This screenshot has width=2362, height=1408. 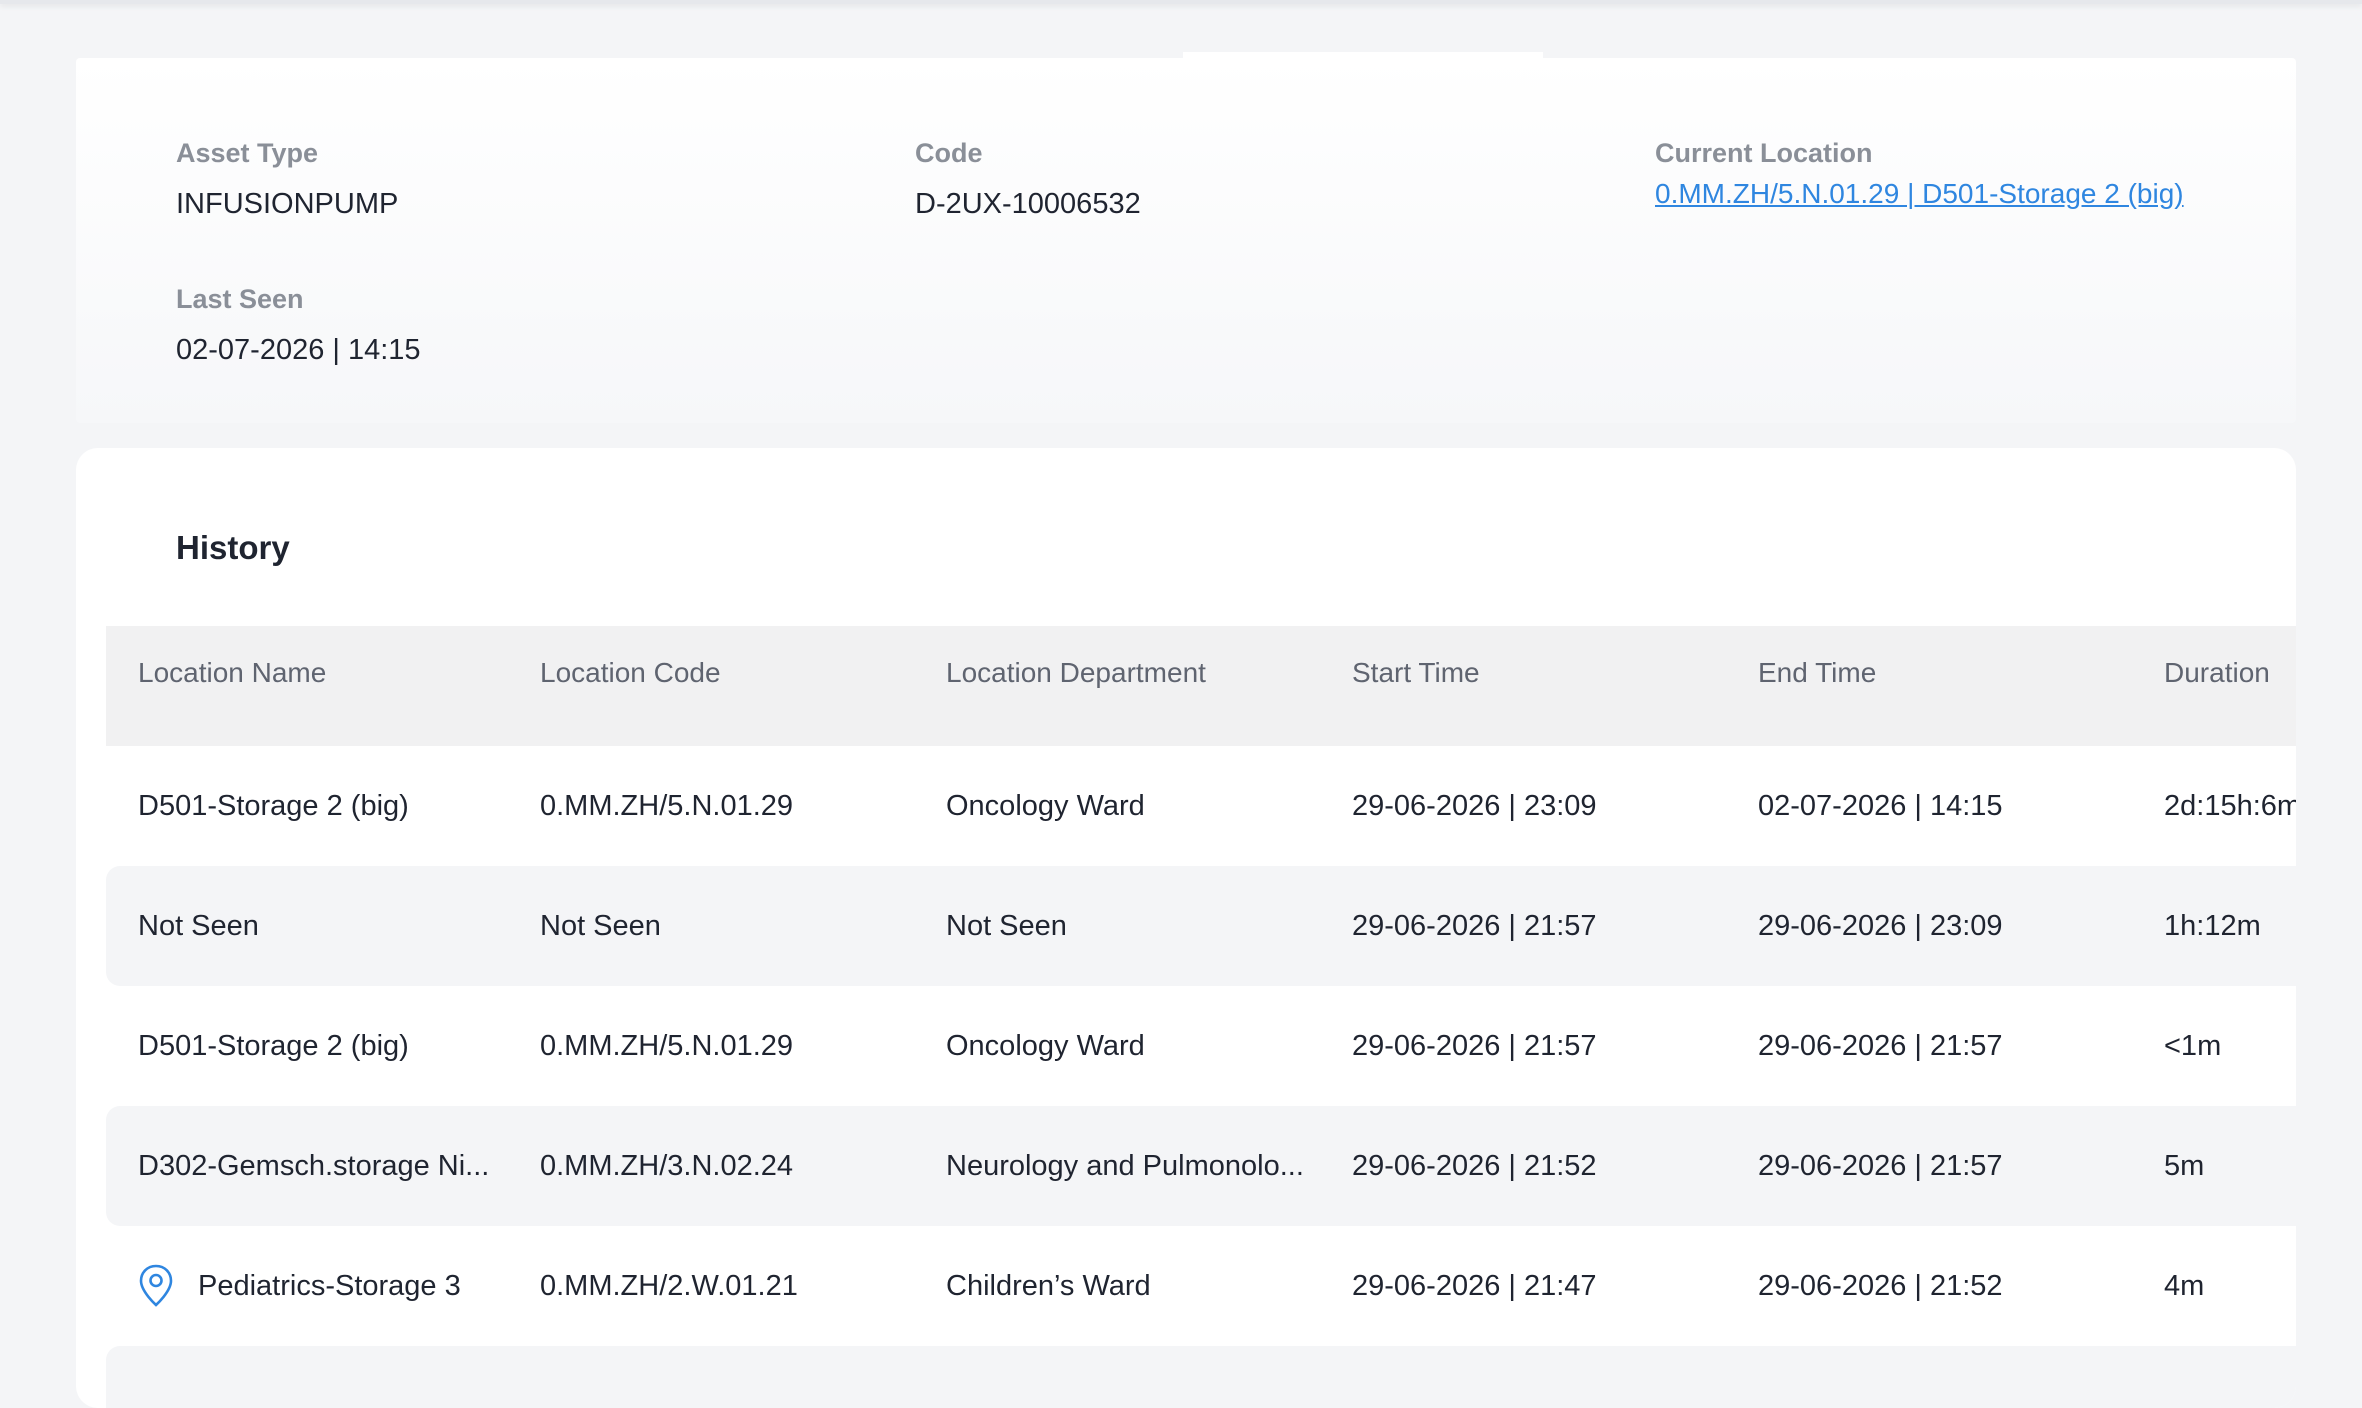 What do you see at coordinates (2217, 673) in the screenshot?
I see `column-header-duration: Duration` at bounding box center [2217, 673].